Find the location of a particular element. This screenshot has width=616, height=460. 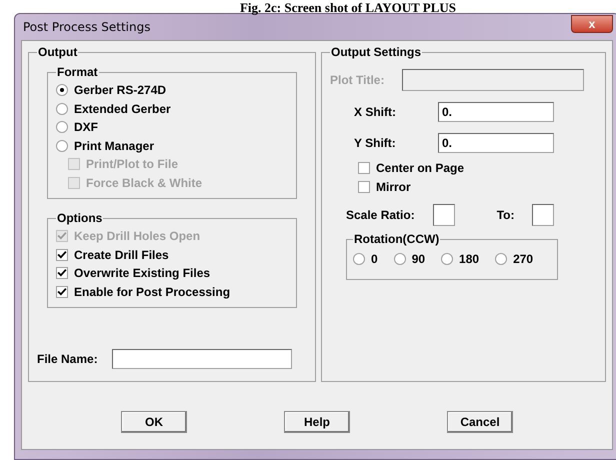

dialog-button: Help is located at coordinates (317, 422).